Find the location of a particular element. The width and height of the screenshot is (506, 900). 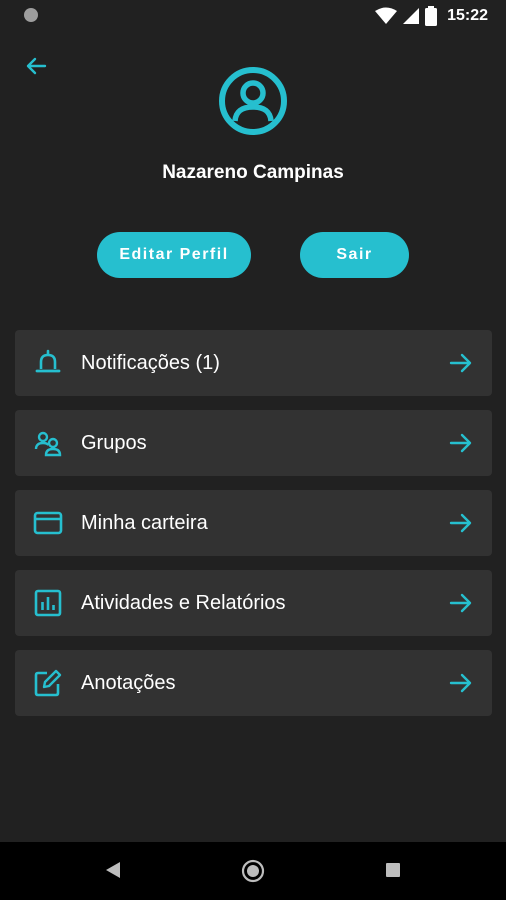

status-time: 15:22 is located at coordinates (467, 15).